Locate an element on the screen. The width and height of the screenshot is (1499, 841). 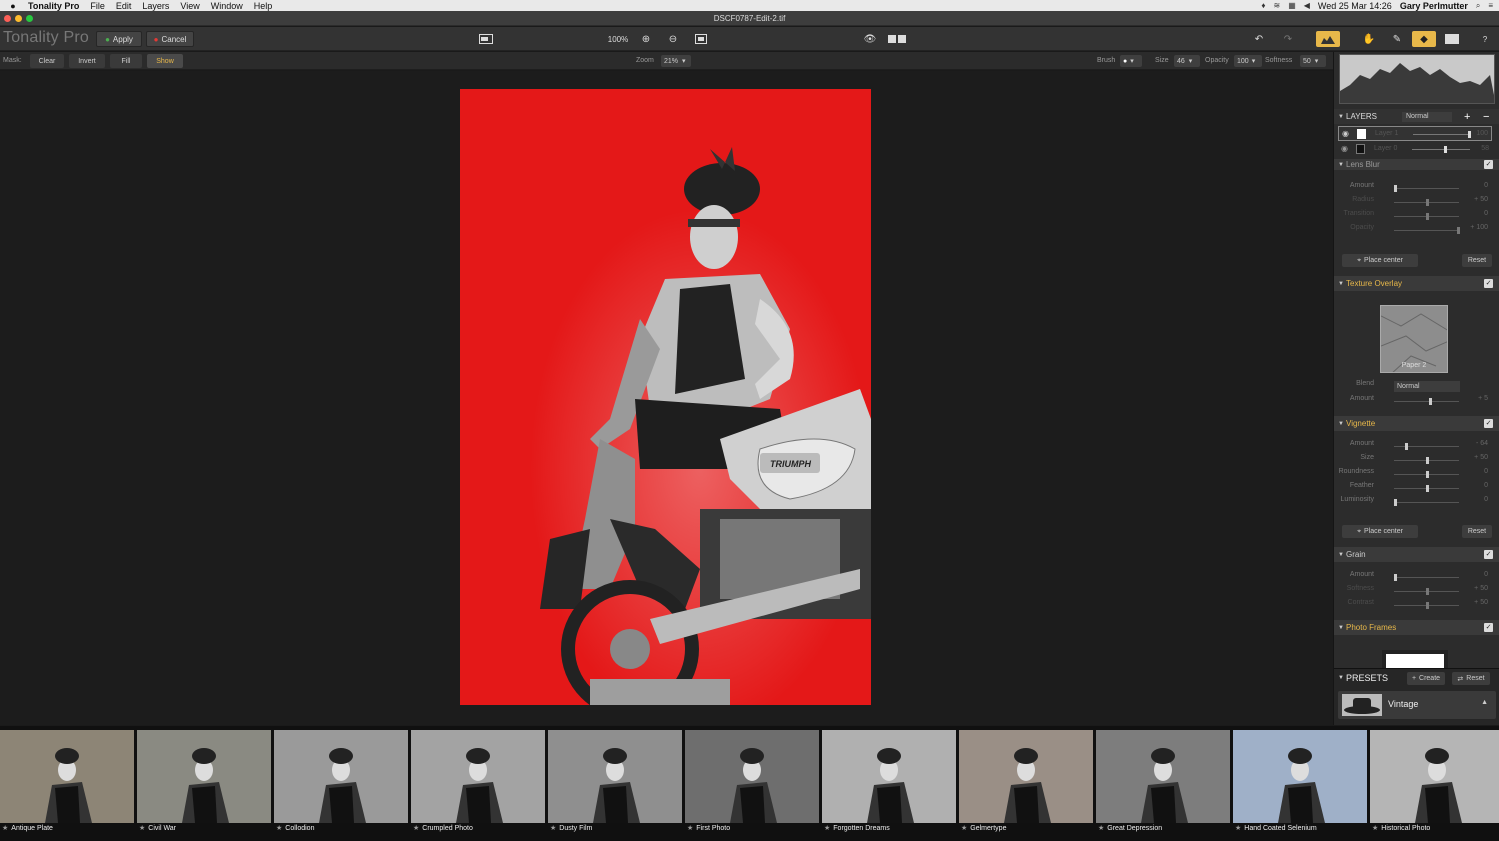
menu-user: Gary Perlmutter is located at coordinates (1434, 6).